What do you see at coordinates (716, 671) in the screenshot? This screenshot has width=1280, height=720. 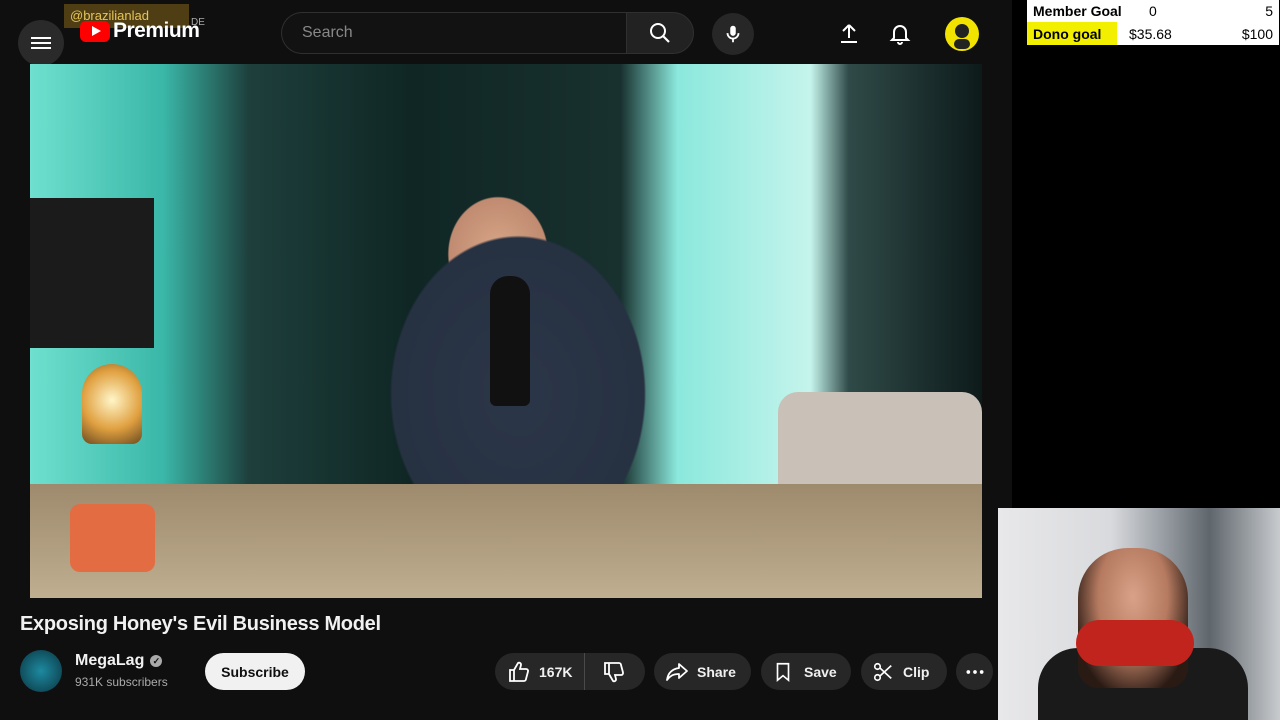 I see `share-label: Share` at bounding box center [716, 671].